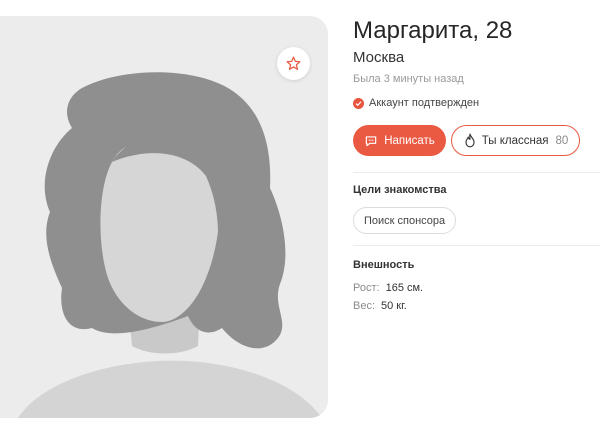  I want to click on write-message-button: Написать, so click(399, 140).